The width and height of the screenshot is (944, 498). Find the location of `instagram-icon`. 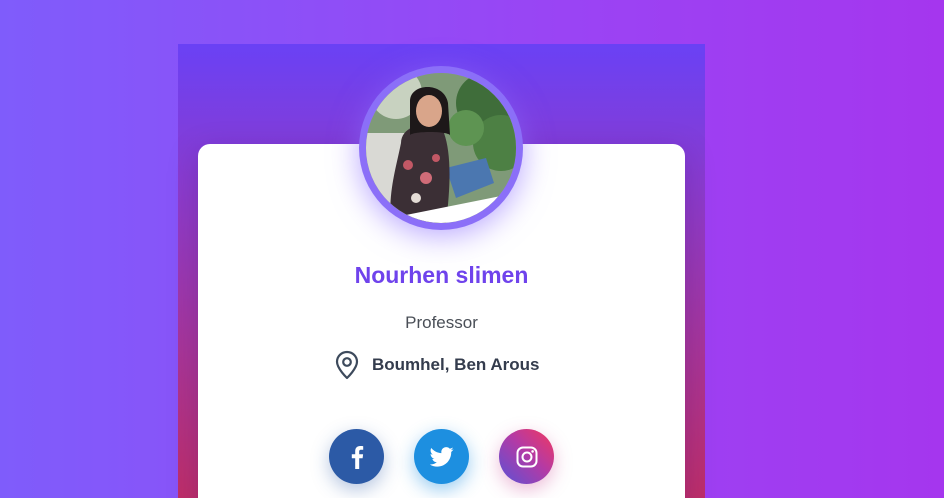

instagram-icon is located at coordinates (526, 456).